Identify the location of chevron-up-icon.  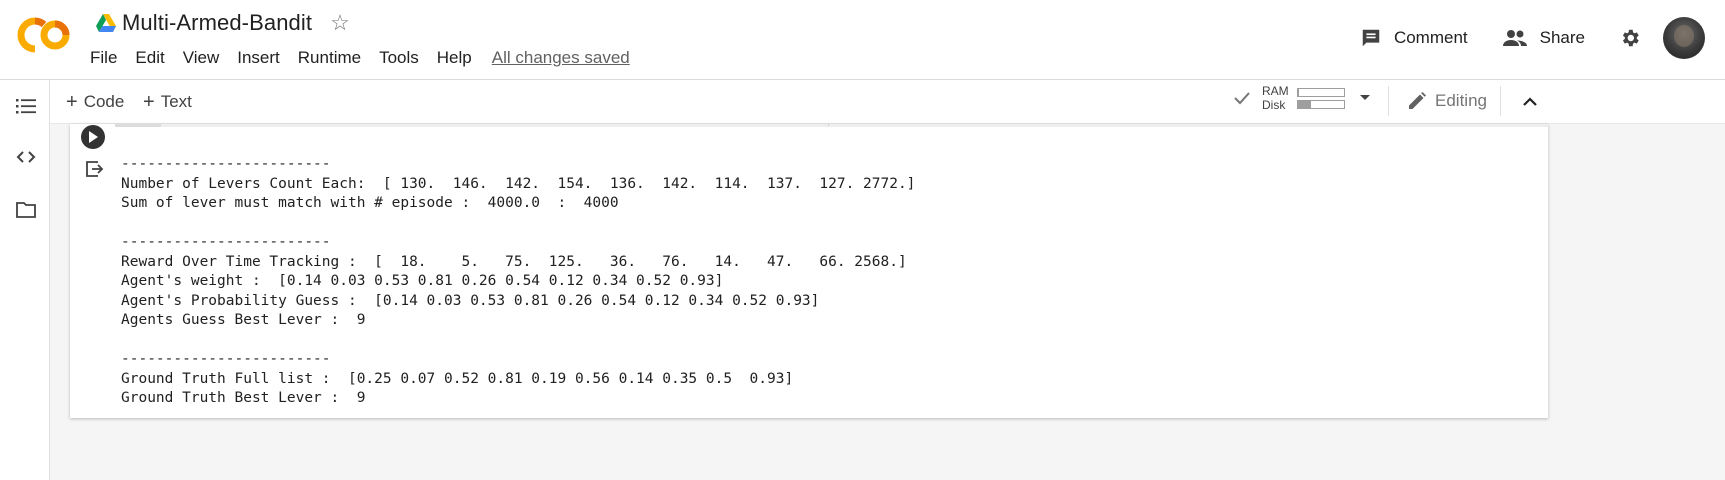
(1530, 102).